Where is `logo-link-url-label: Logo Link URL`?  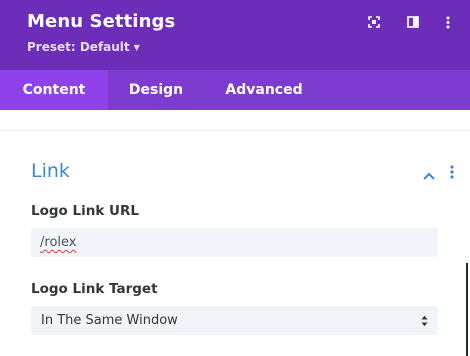
logo-link-url-label: Logo Link URL is located at coordinates (85, 211).